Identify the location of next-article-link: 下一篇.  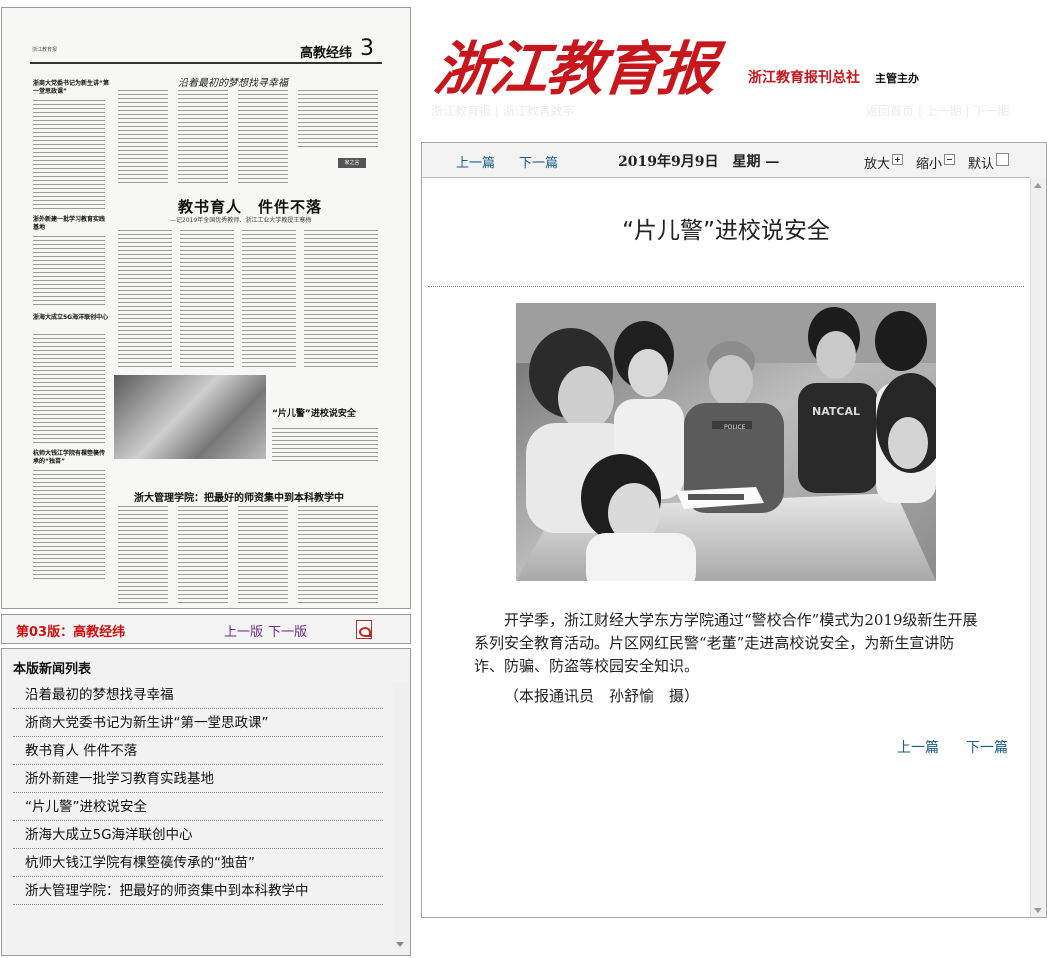
(538, 161).